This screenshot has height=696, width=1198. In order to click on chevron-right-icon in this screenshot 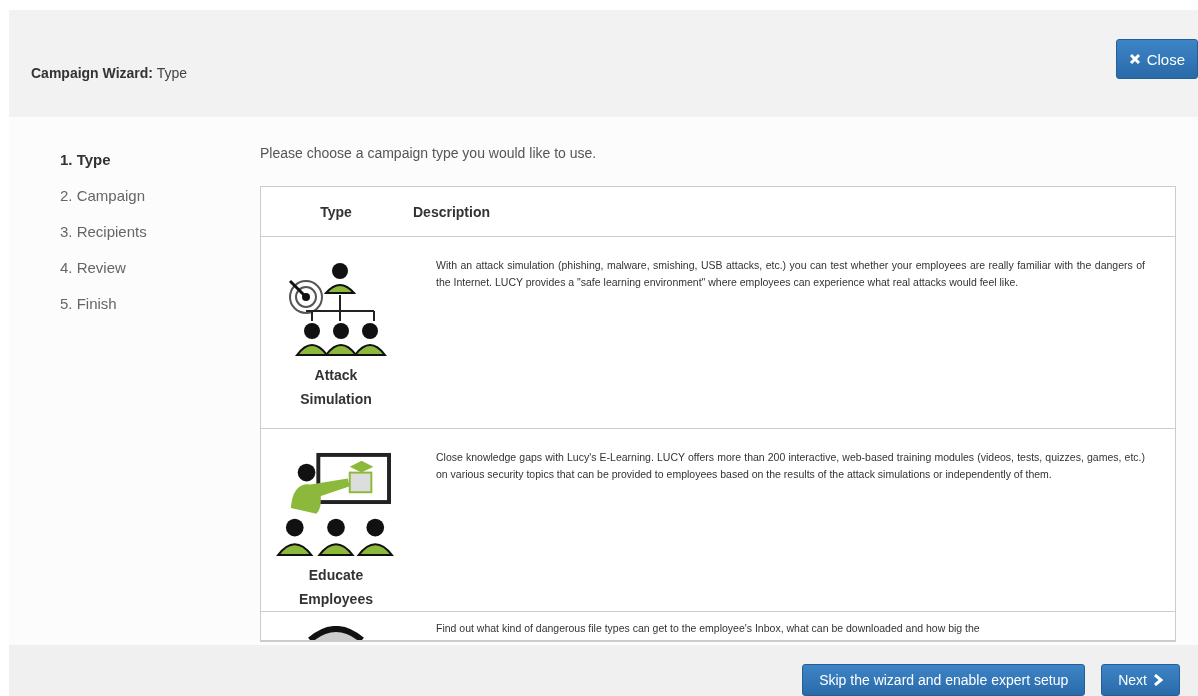, I will do `click(1158, 680)`.